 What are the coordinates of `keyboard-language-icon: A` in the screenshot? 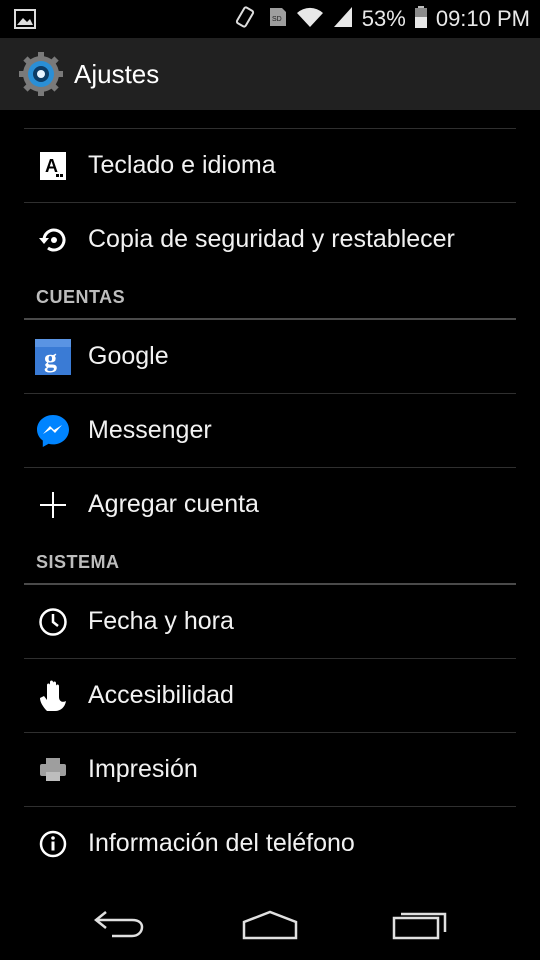 It's located at (53, 166).